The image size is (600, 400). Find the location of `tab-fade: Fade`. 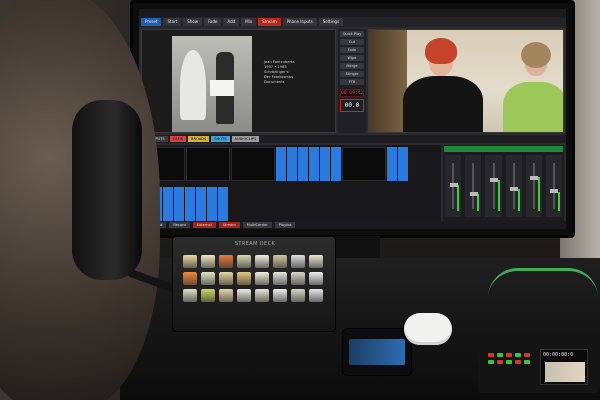

tab-fade: Fade is located at coordinates (213, 22).